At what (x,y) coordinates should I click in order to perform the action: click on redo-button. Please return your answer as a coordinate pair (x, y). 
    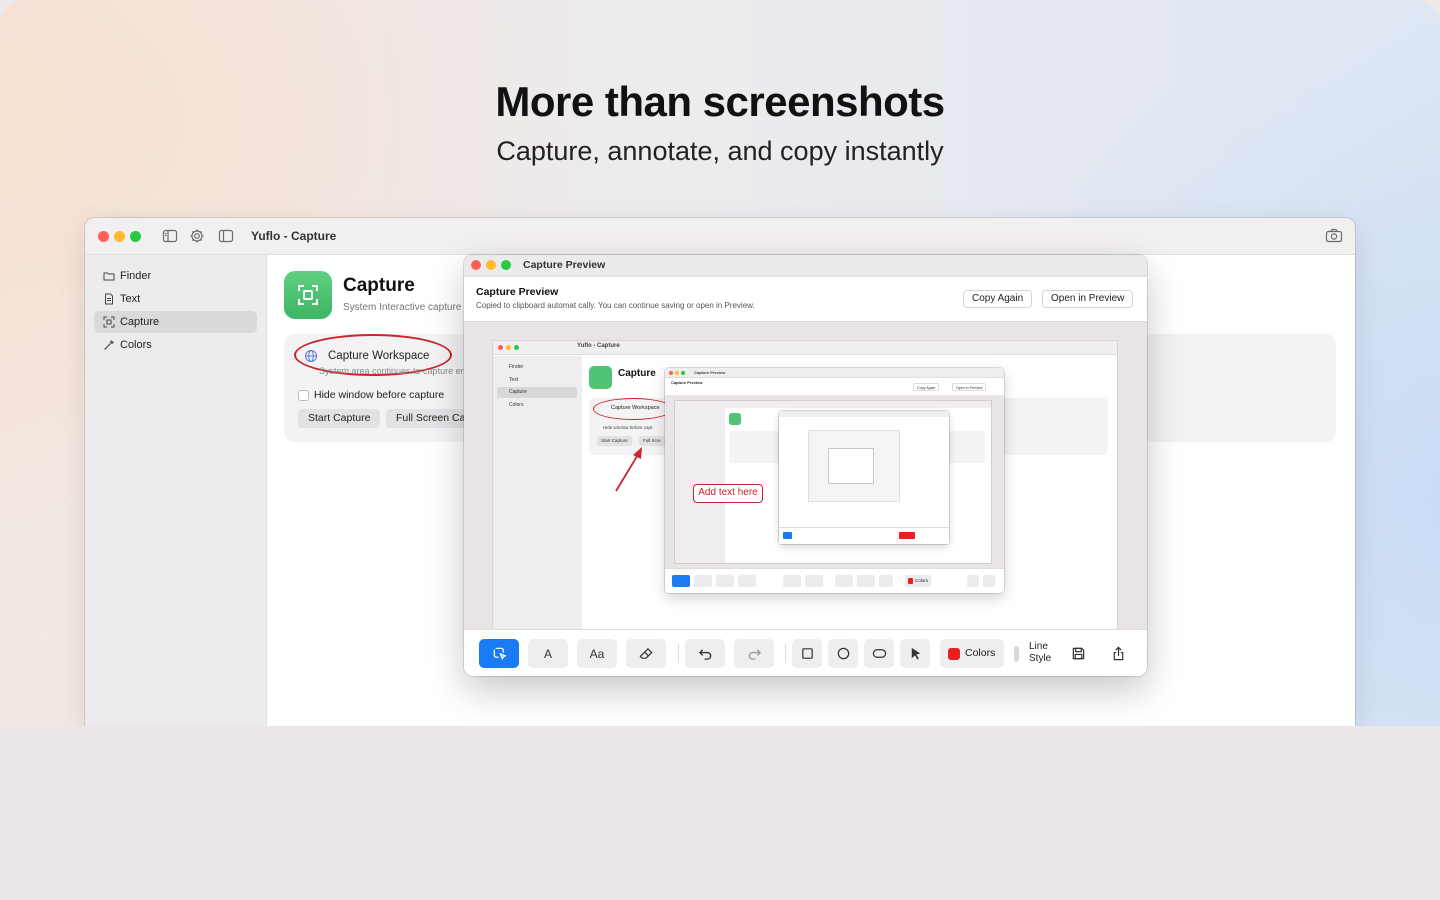
    Looking at the image, I should click on (754, 653).